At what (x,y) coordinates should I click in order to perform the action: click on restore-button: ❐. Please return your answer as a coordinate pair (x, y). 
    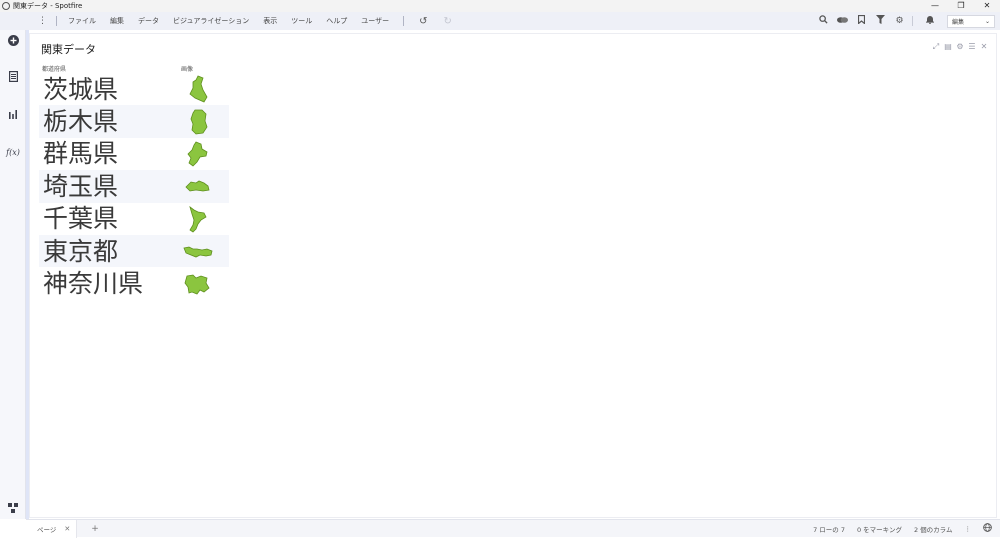
    Looking at the image, I should click on (961, 6).